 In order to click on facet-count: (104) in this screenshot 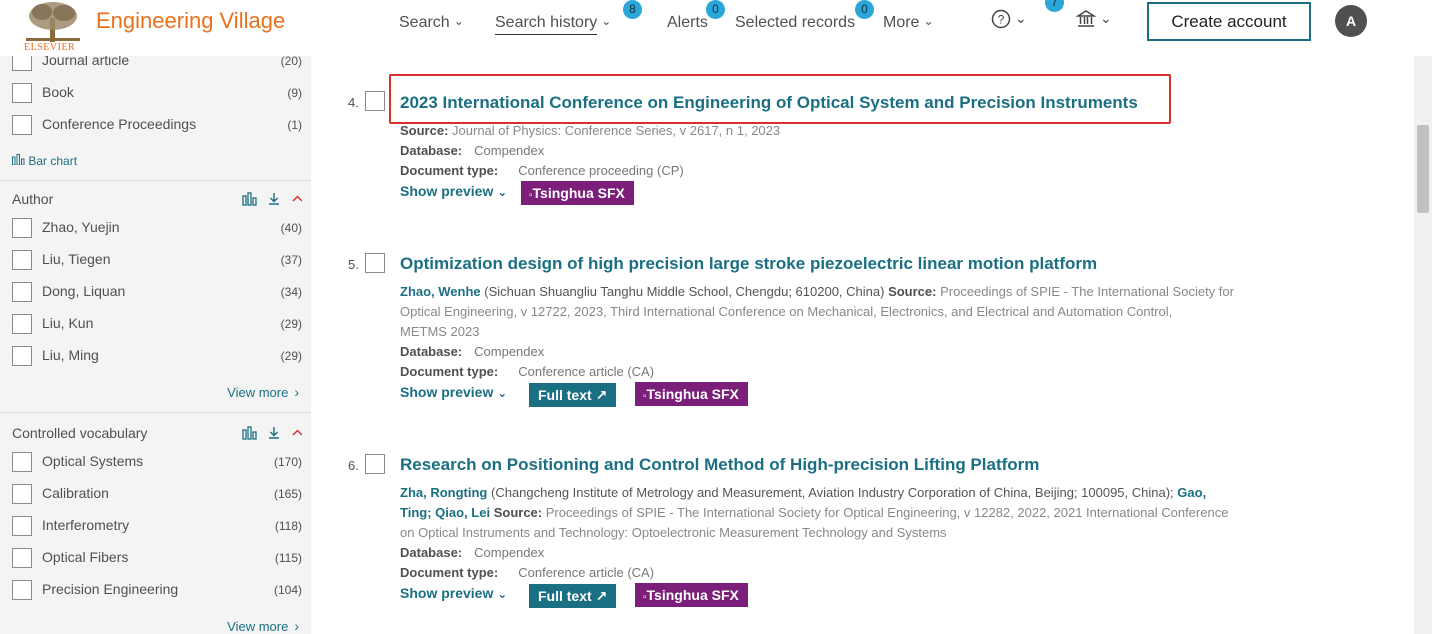, I will do `click(287, 590)`.